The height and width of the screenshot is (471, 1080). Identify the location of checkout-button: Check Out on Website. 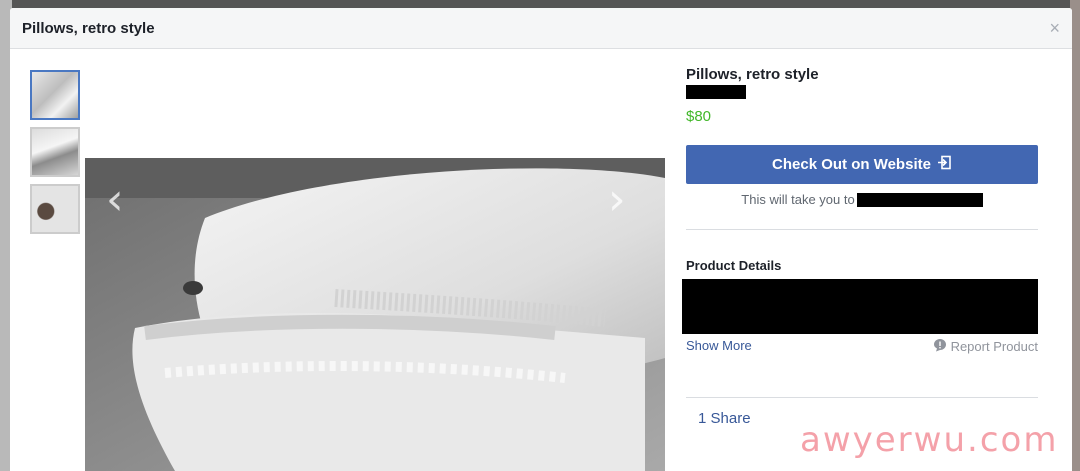
(862, 164).